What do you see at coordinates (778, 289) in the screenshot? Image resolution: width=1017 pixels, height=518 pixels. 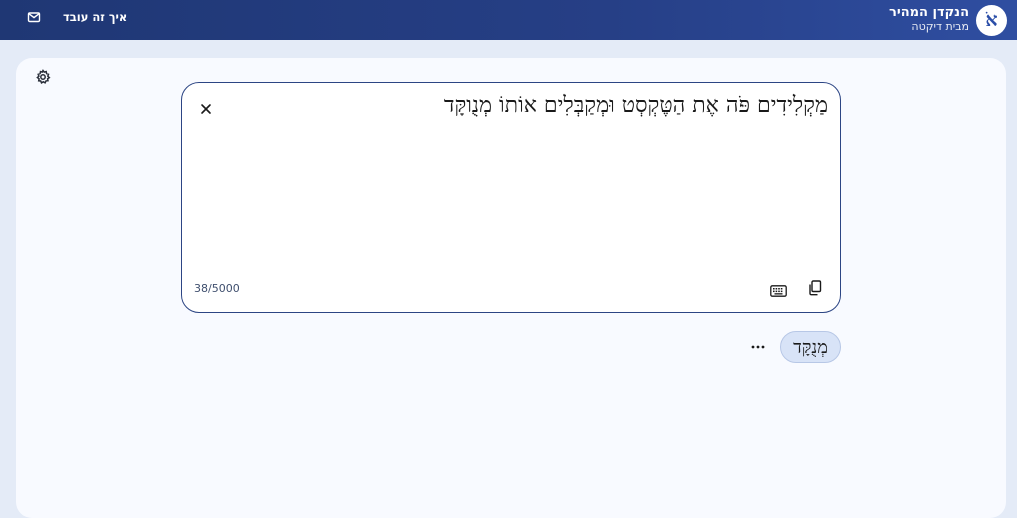 I see `keyboard-icon` at bounding box center [778, 289].